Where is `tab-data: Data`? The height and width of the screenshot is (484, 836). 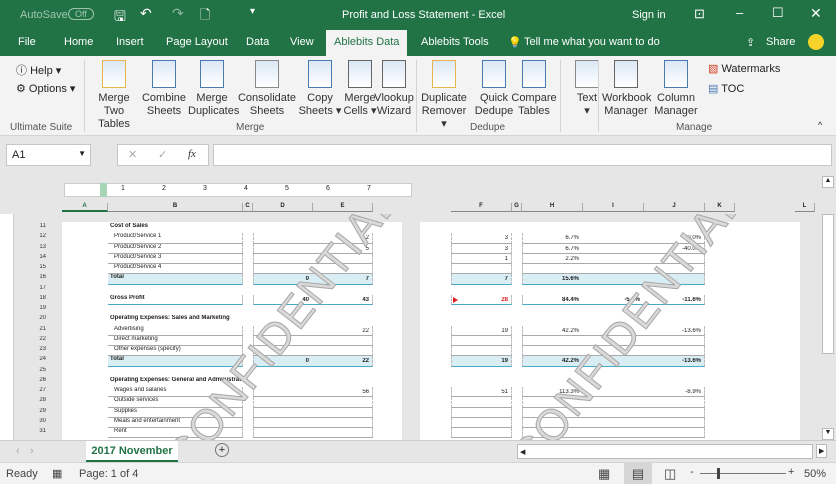 tab-data: Data is located at coordinates (257, 42).